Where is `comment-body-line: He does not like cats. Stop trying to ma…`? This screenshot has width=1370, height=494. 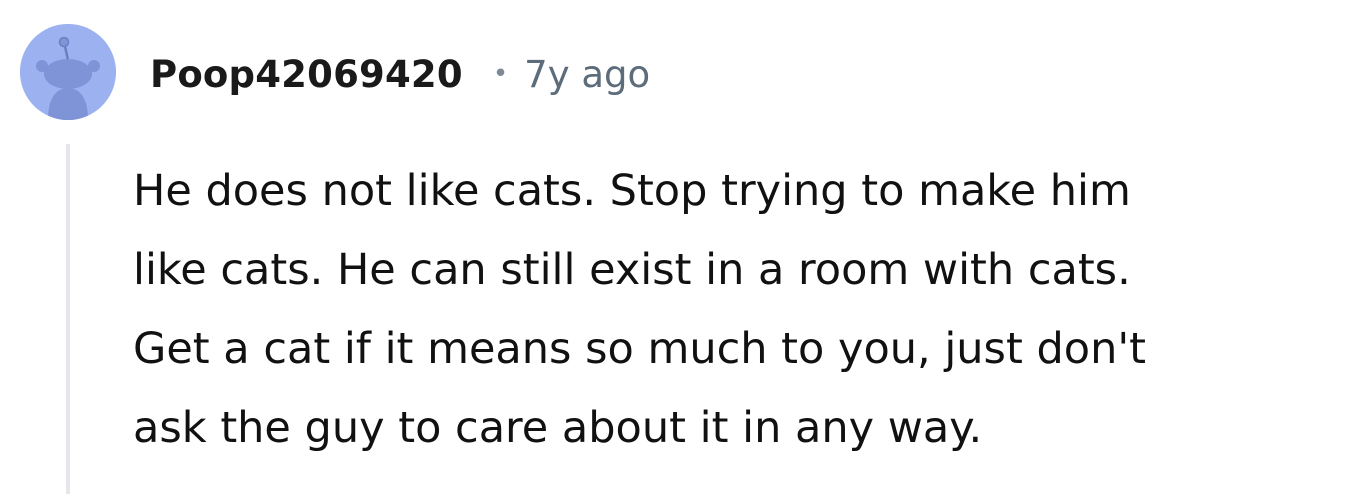 comment-body-line: He does not like cats. Stop trying to ma… is located at coordinates (632, 191).